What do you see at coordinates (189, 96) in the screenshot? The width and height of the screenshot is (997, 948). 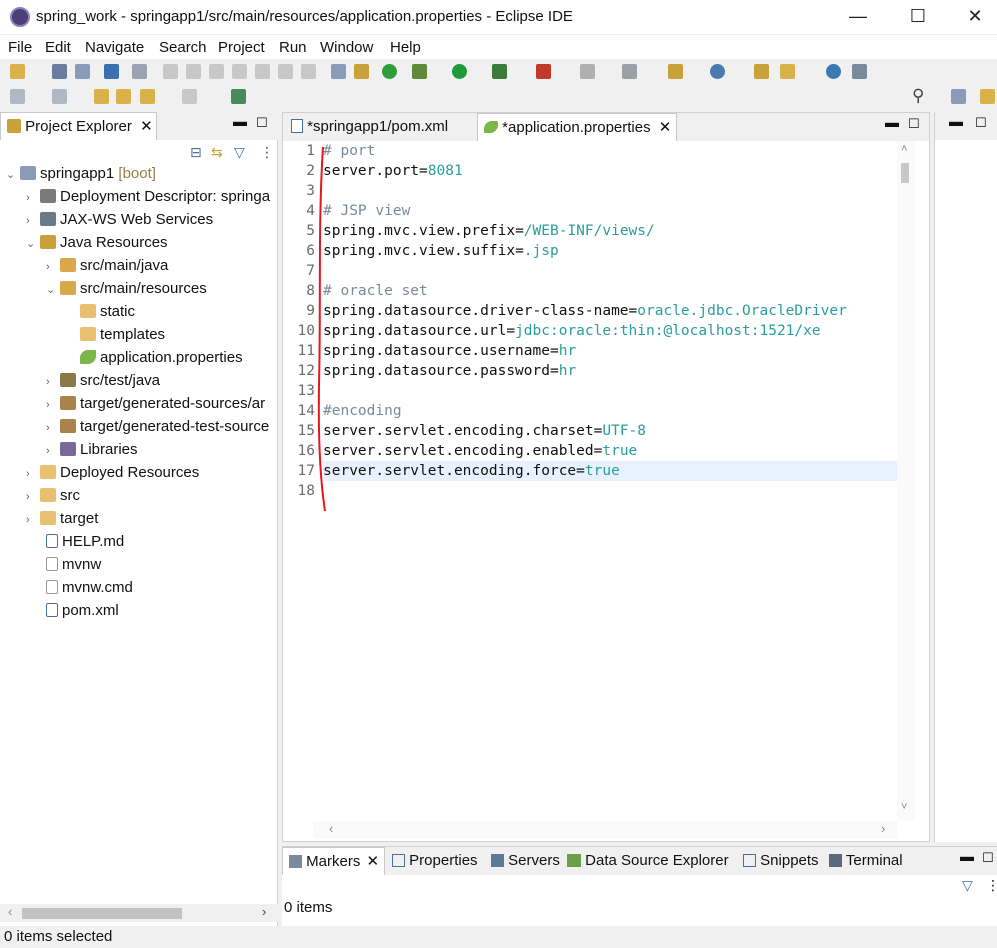 I see `forward-icon` at bounding box center [189, 96].